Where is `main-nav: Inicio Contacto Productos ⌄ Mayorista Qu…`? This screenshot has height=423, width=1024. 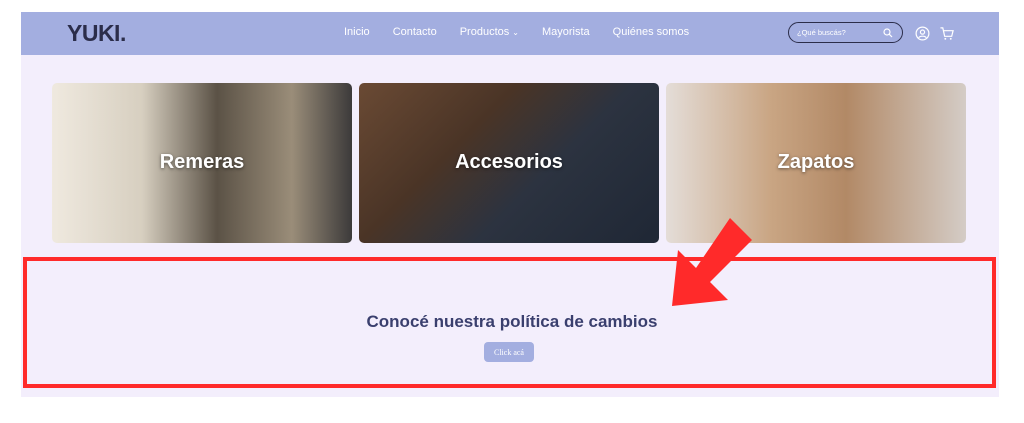
main-nav: Inicio Contacto Productos ⌄ Mayorista Qu… is located at coordinates (516, 32).